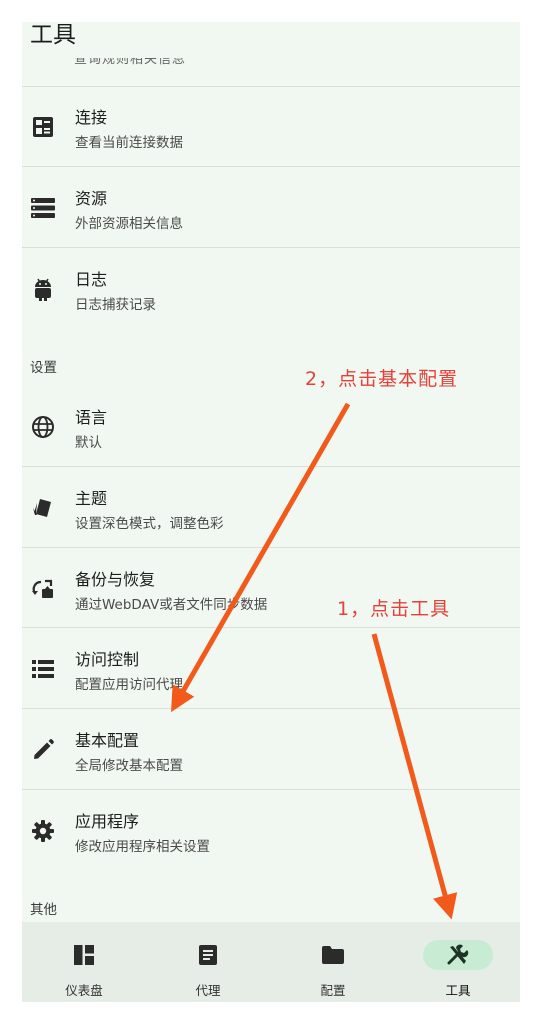  Describe the element at coordinates (88, 443) in the screenshot. I see `item-subtitle: 默认` at that location.